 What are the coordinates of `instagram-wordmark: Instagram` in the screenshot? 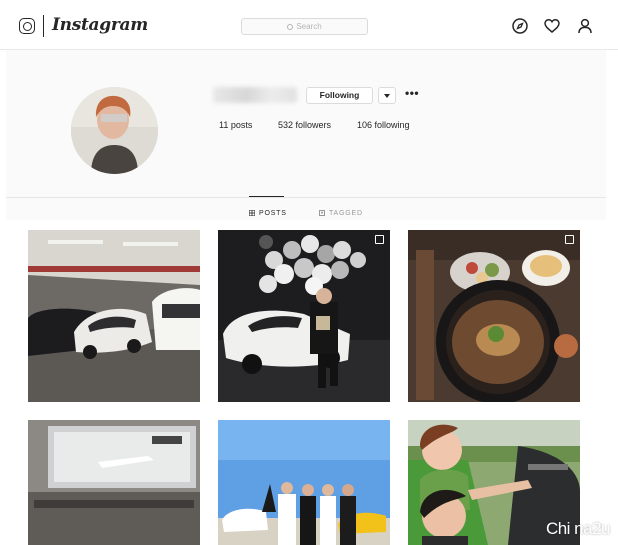 It's located at (100, 25).